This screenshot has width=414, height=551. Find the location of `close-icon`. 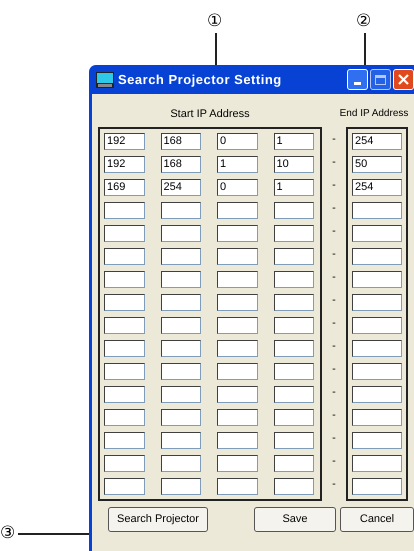

close-icon is located at coordinates (403, 79).